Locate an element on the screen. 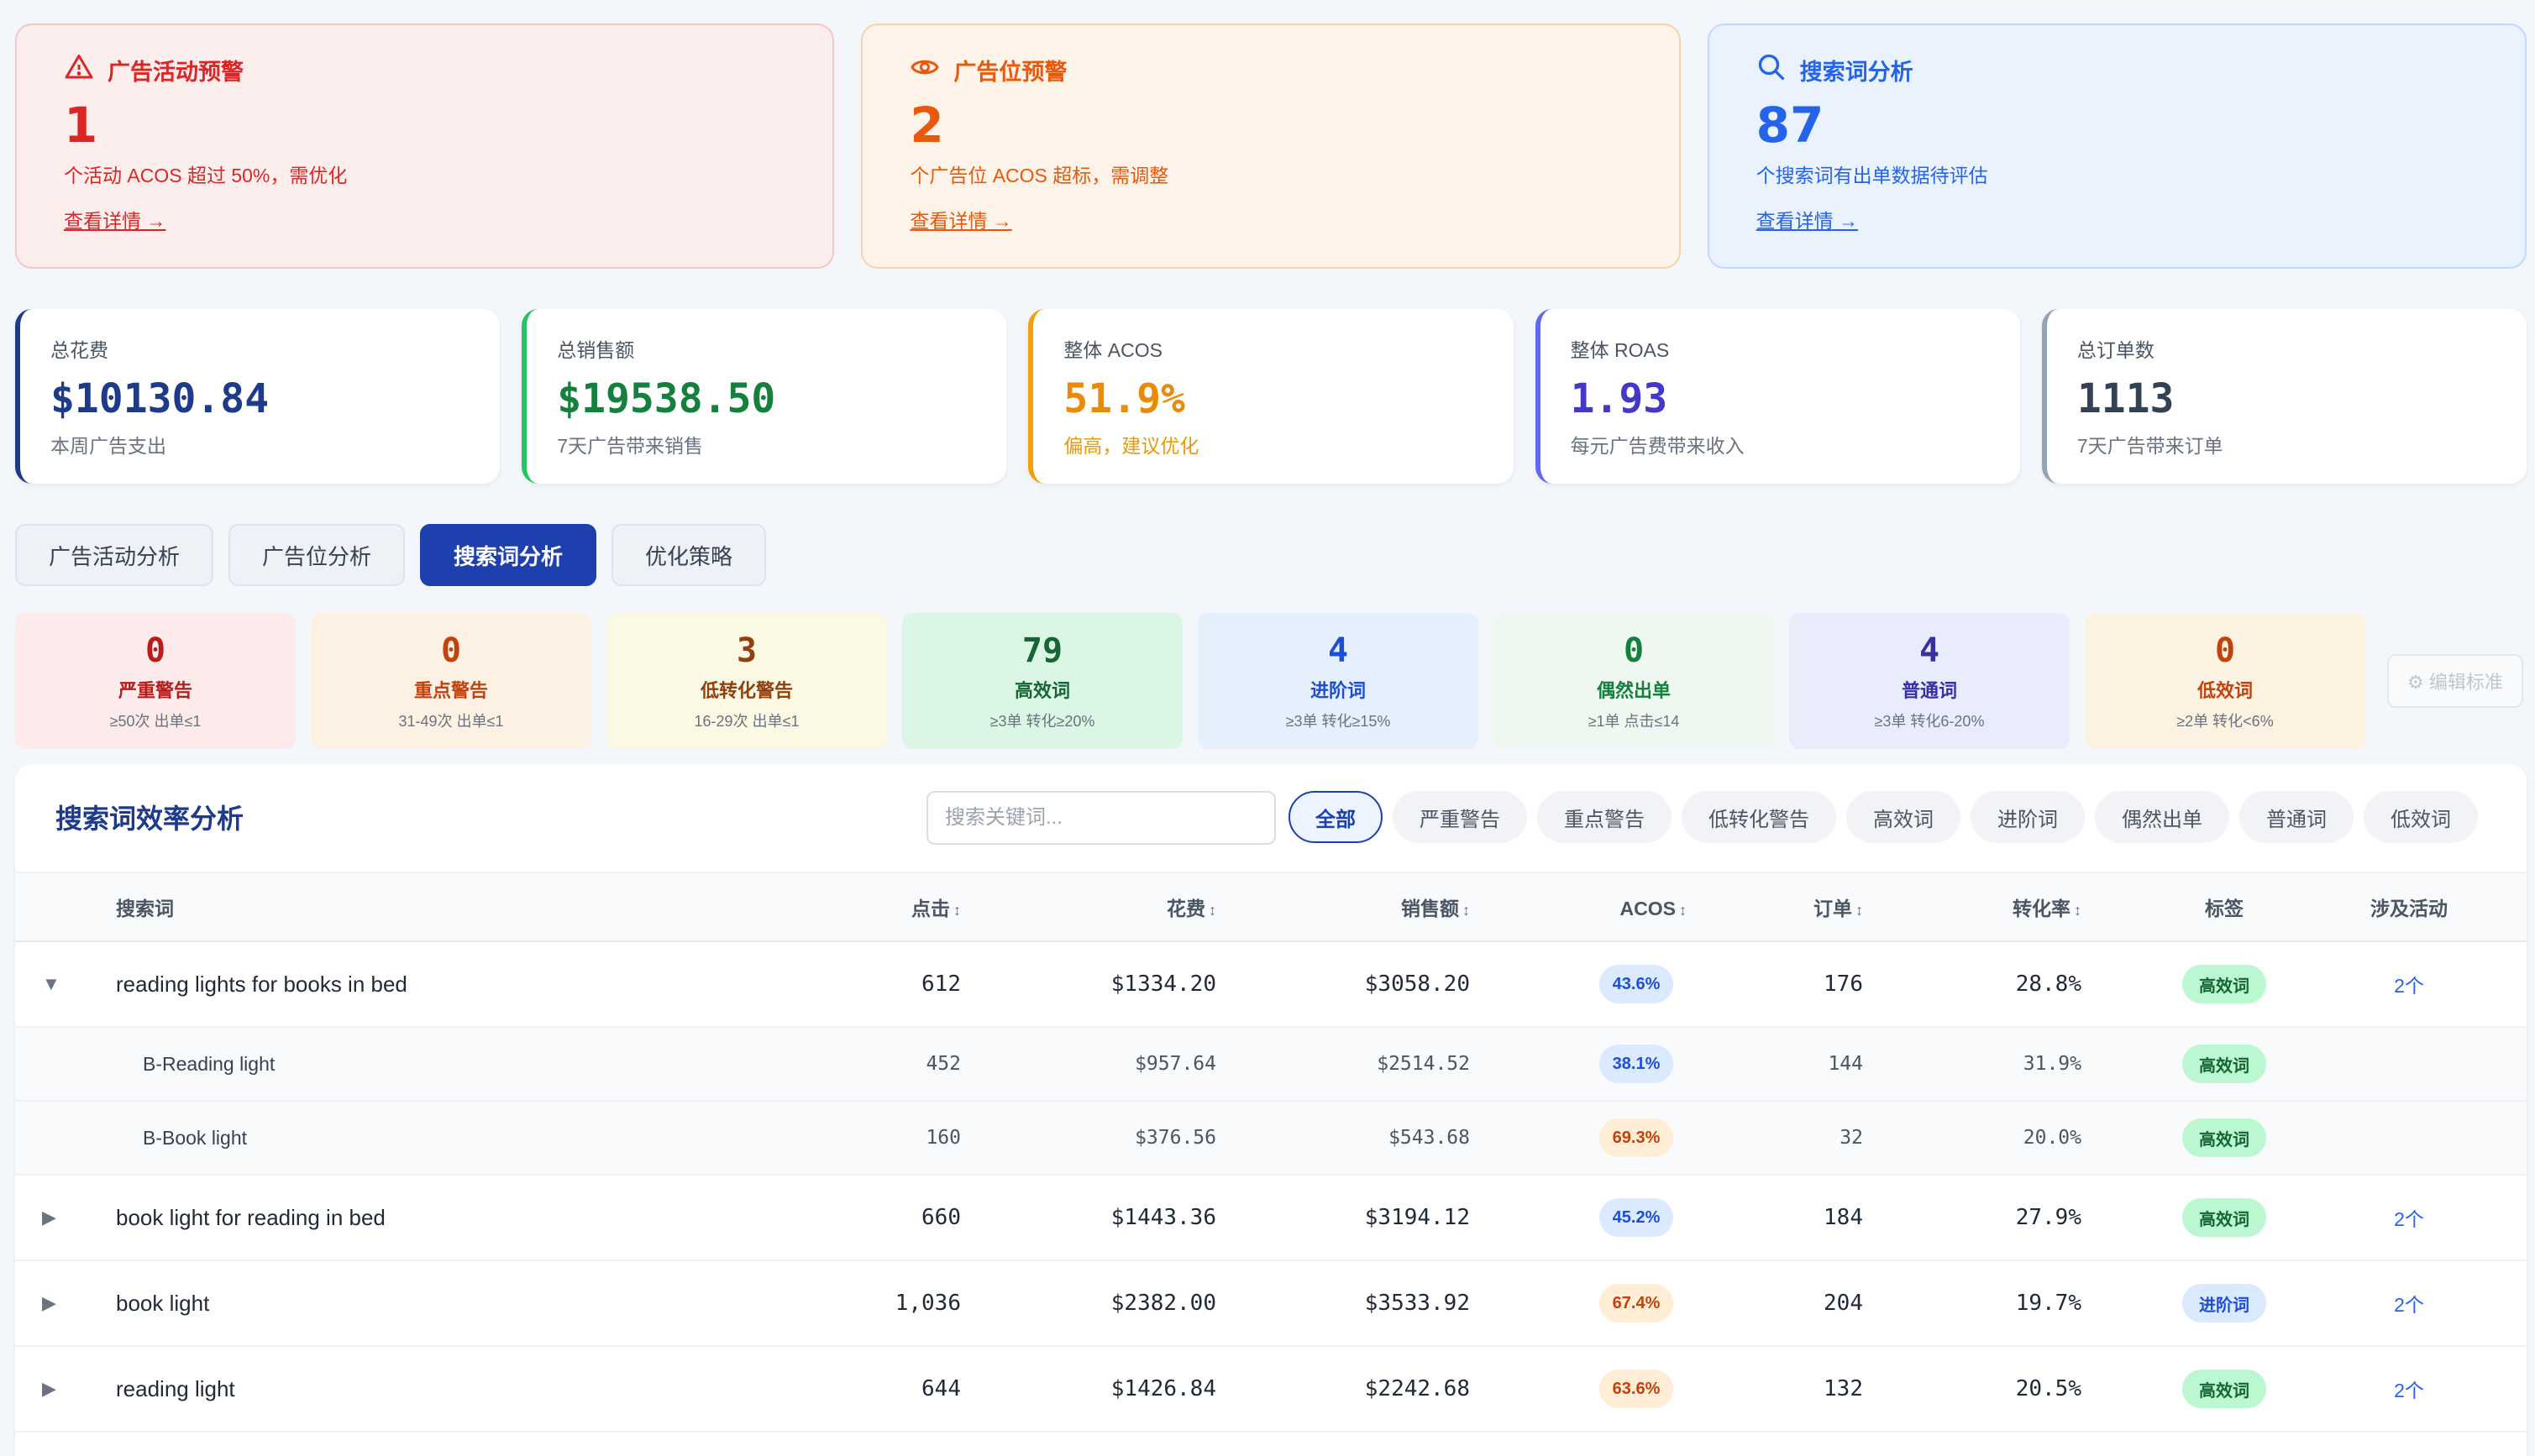  orders-value: 184 is located at coordinates (1844, 1217).